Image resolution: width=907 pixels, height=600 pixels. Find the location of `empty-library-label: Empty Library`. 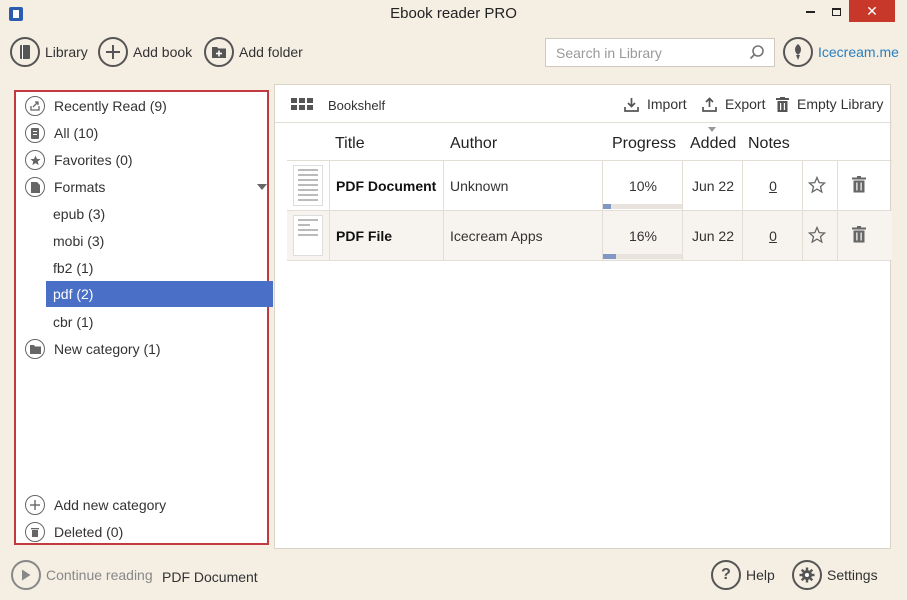

empty-library-label: Empty Library is located at coordinates (840, 104).